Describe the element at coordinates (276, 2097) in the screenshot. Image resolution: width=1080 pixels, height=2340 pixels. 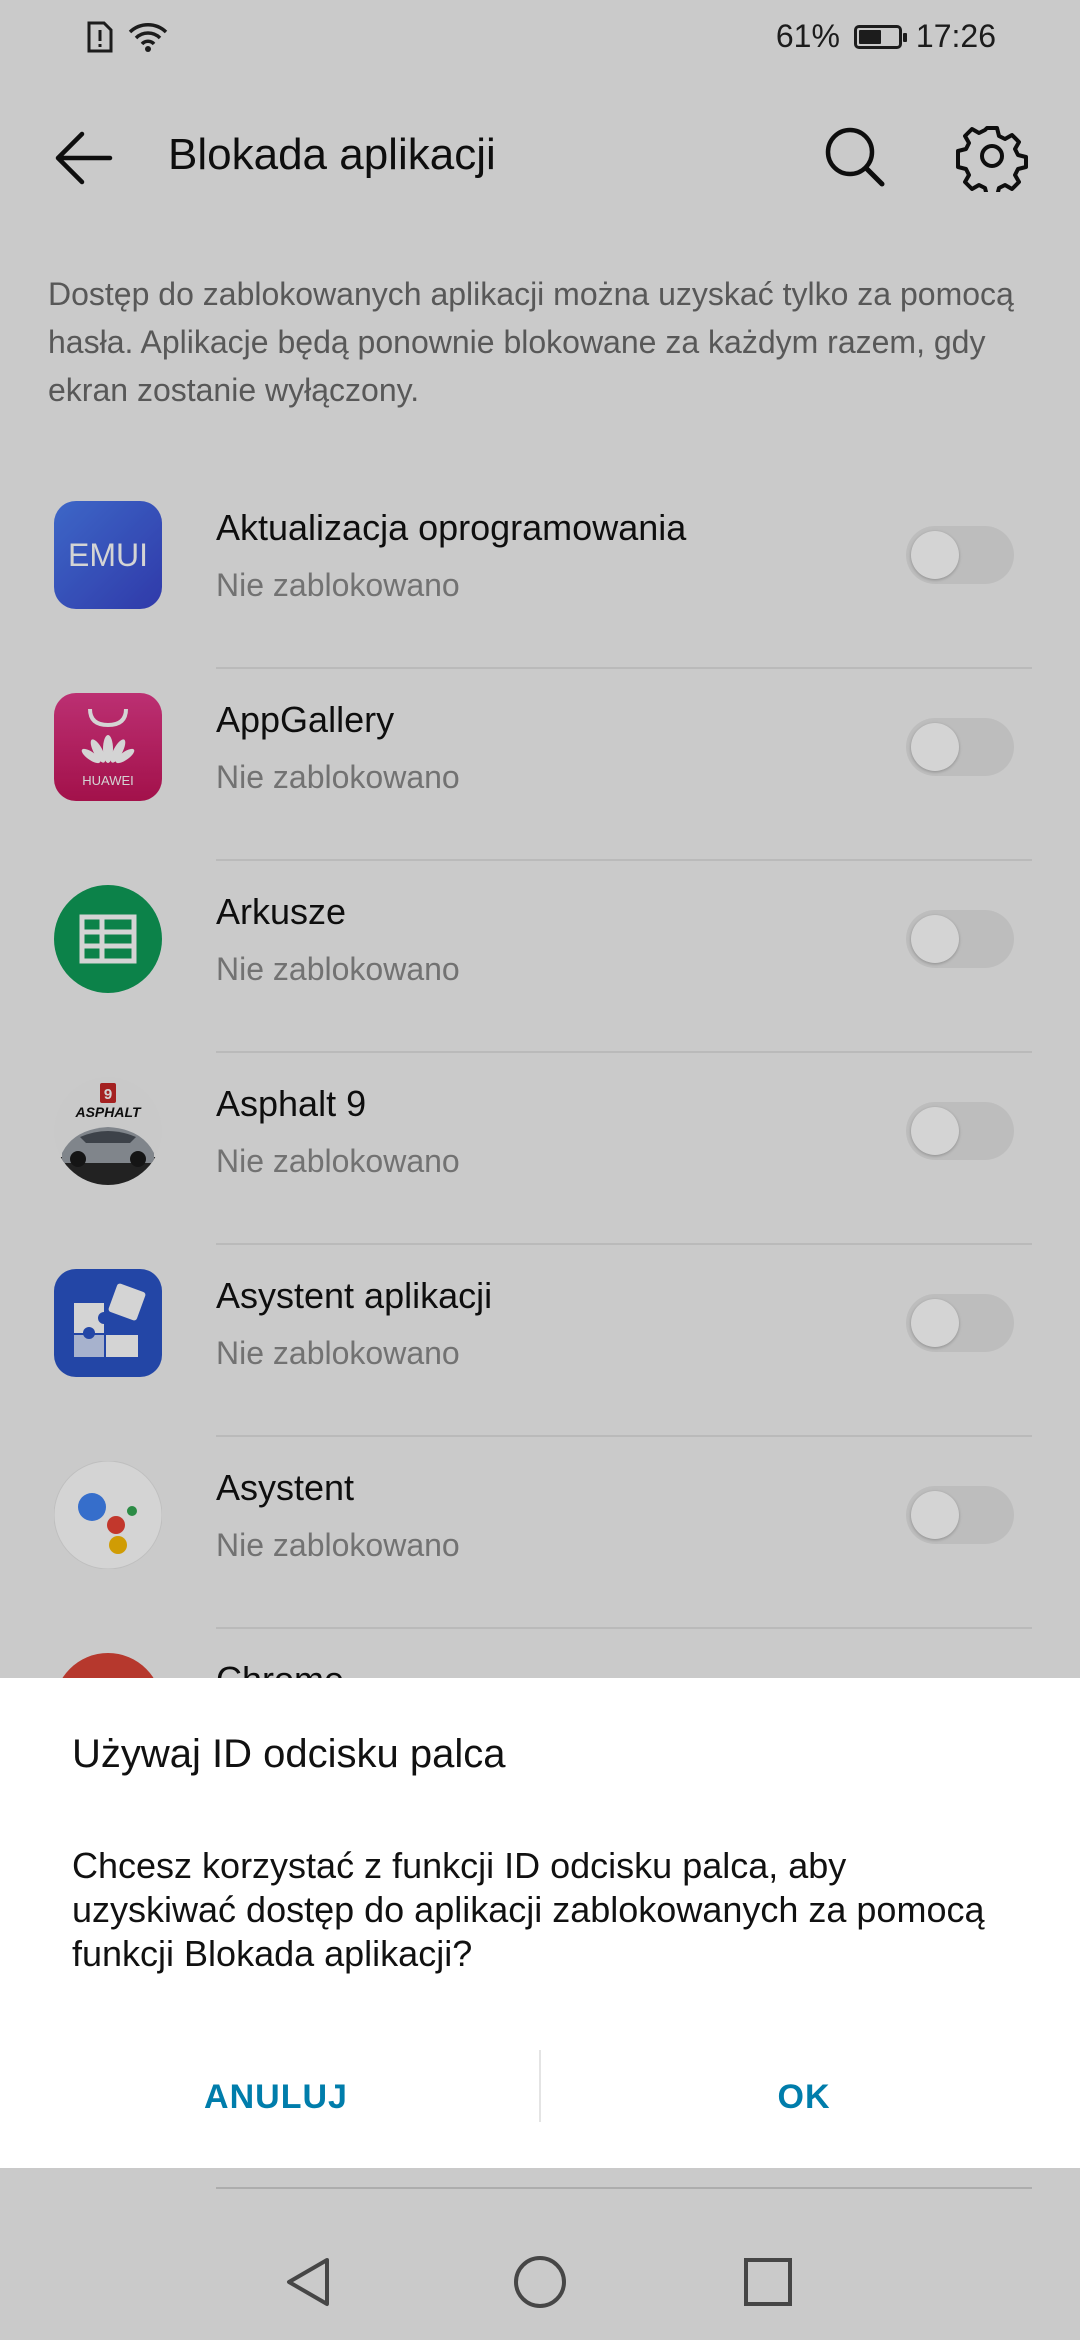
I see `cancel-button: ANULUJ` at that location.